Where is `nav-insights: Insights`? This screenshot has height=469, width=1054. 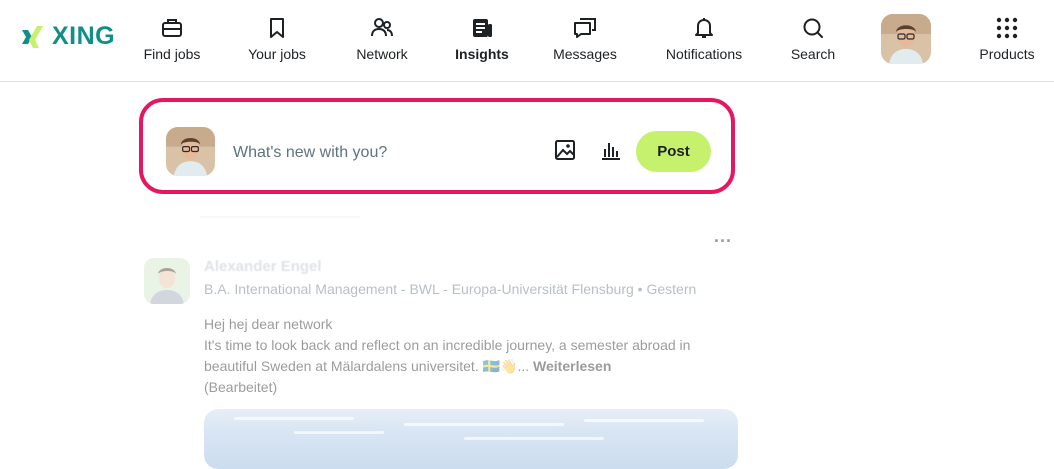
nav-insights: Insights is located at coordinates (482, 40).